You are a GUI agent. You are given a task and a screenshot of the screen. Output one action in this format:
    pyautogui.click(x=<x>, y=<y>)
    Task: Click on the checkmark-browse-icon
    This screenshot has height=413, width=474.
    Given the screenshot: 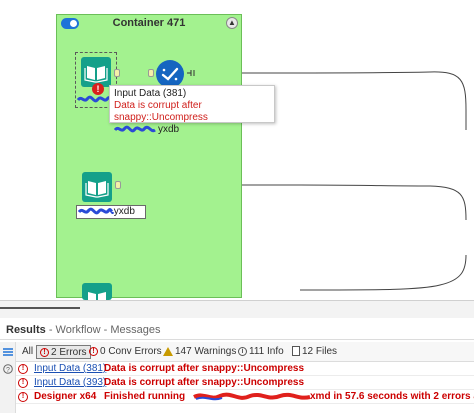 What is the action you would take?
    pyautogui.click(x=170, y=74)
    